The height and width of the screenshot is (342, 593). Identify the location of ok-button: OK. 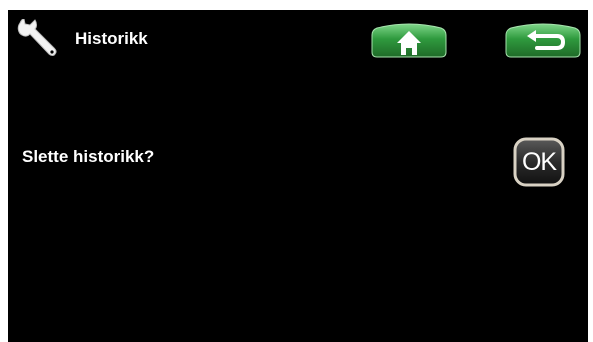
(539, 162).